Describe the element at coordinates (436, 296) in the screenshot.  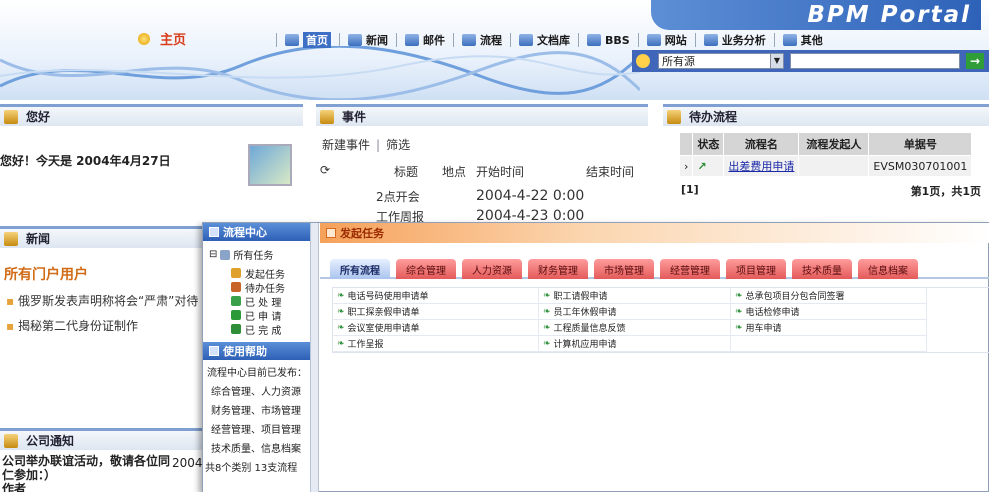
I see `process-cell: ❧ 电话号码使用申请单` at that location.